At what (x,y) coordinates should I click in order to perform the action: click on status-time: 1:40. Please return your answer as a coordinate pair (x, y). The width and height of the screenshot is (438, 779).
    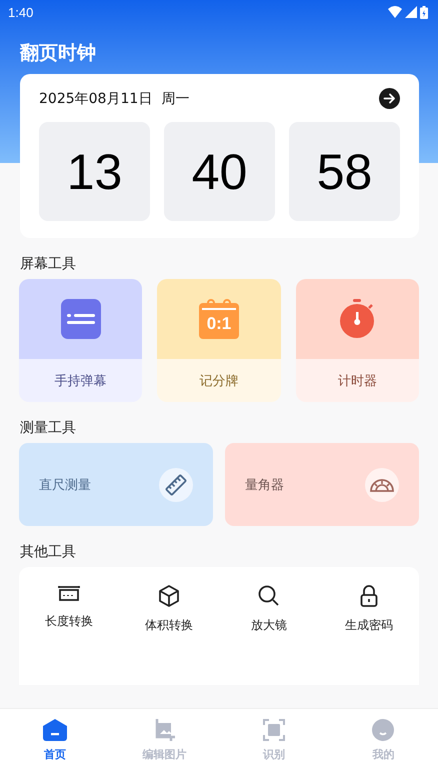
    Looking at the image, I should click on (21, 12).